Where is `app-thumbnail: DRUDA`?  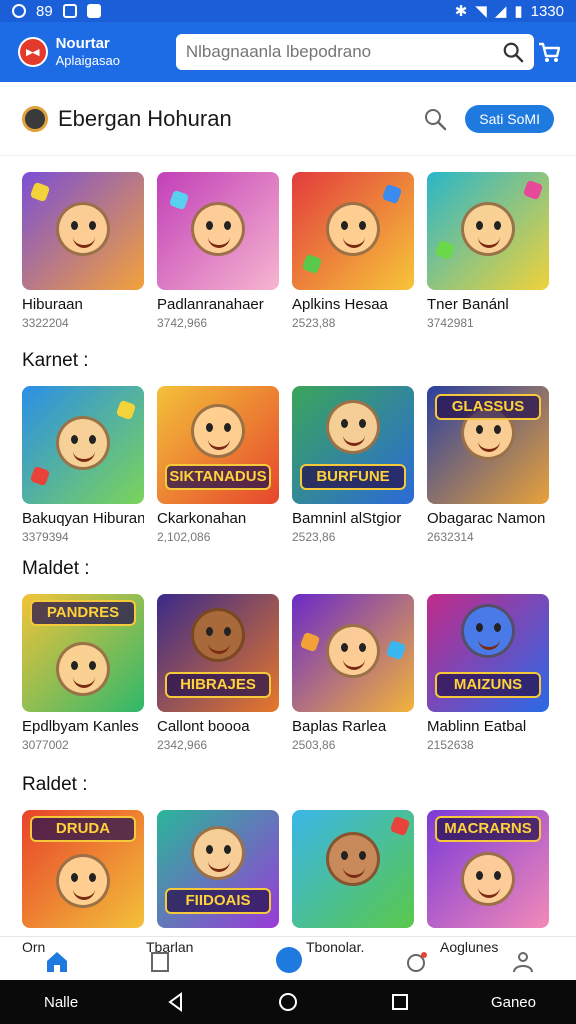
app-thumbnail: DRUDA is located at coordinates (83, 869).